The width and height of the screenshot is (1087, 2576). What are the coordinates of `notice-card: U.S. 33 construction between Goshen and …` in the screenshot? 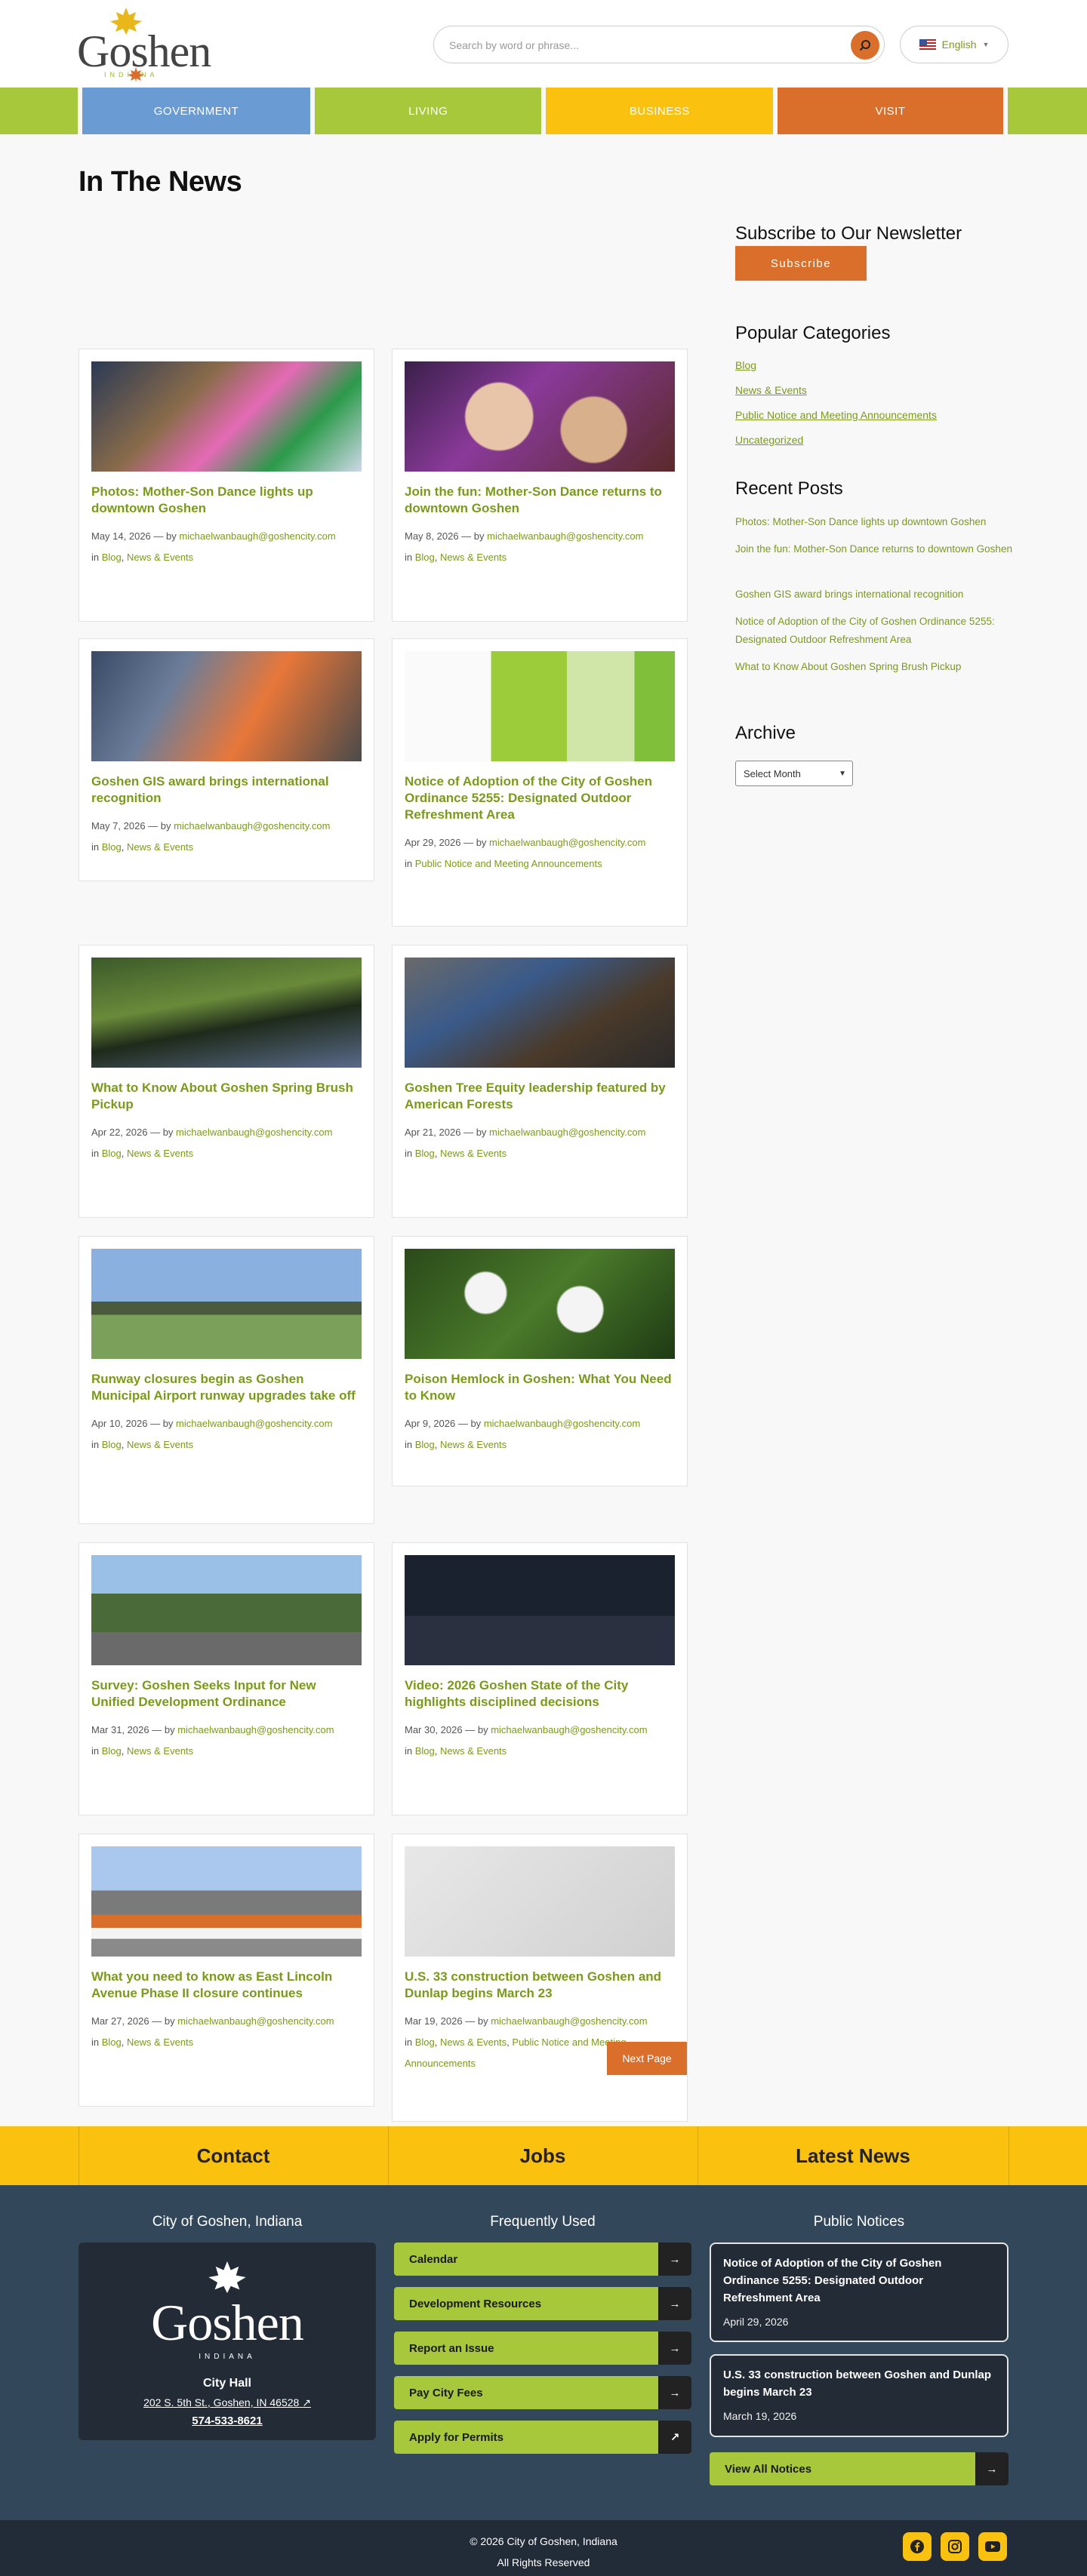 It's located at (859, 2395).